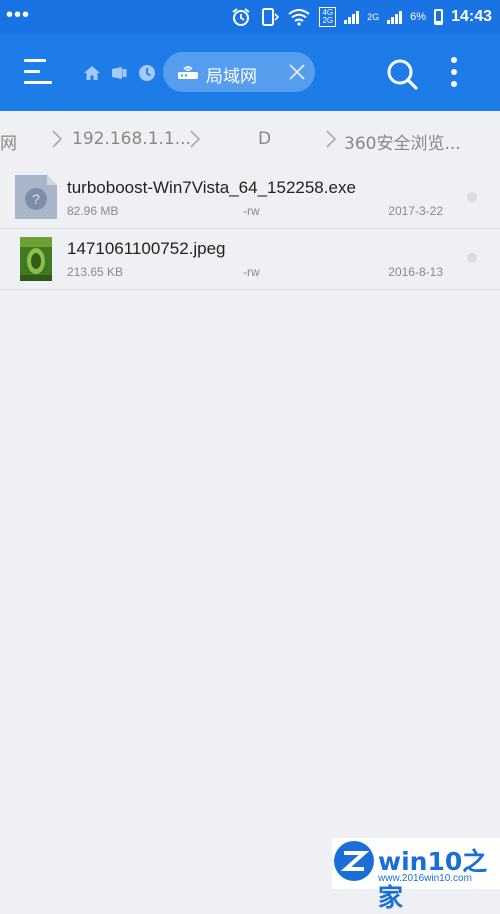 Image resolution: width=500 pixels, height=914 pixels. I want to click on notification-dots-icon: •••, so click(18, 15).